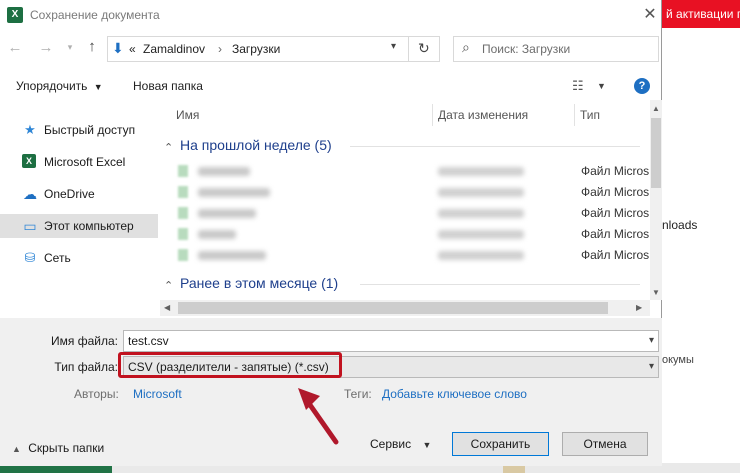 The height and width of the screenshot is (473, 740). I want to click on divider, so click(408, 49).